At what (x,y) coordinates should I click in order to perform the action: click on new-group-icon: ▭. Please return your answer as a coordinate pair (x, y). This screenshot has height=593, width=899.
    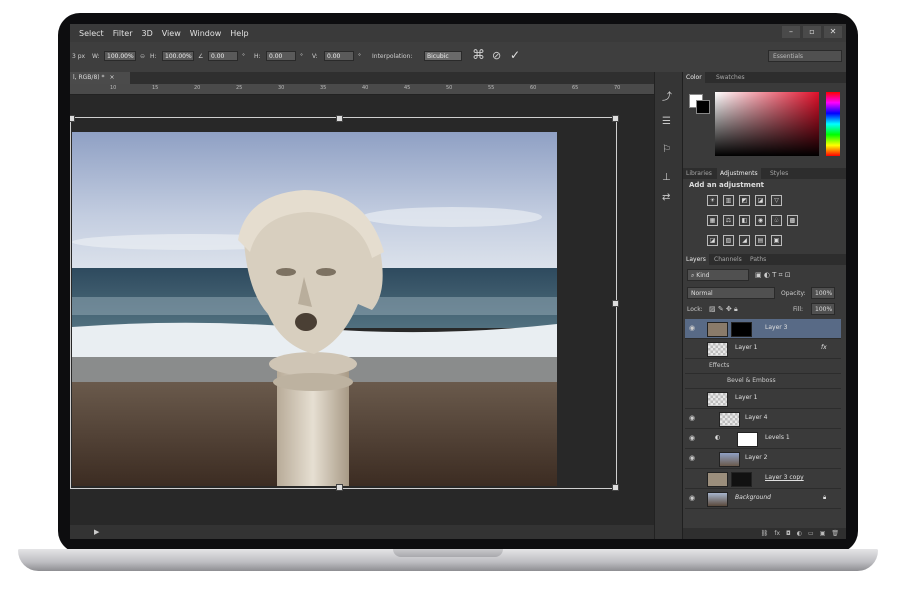
    Looking at the image, I should click on (811, 533).